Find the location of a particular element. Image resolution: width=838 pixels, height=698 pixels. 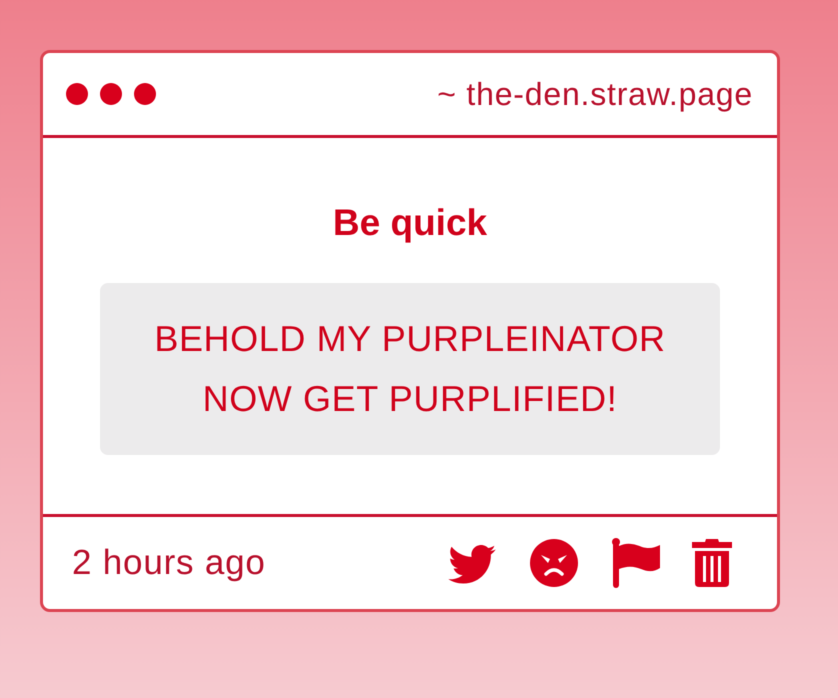

page-address: ~ the-den.straw.page is located at coordinates (595, 94).